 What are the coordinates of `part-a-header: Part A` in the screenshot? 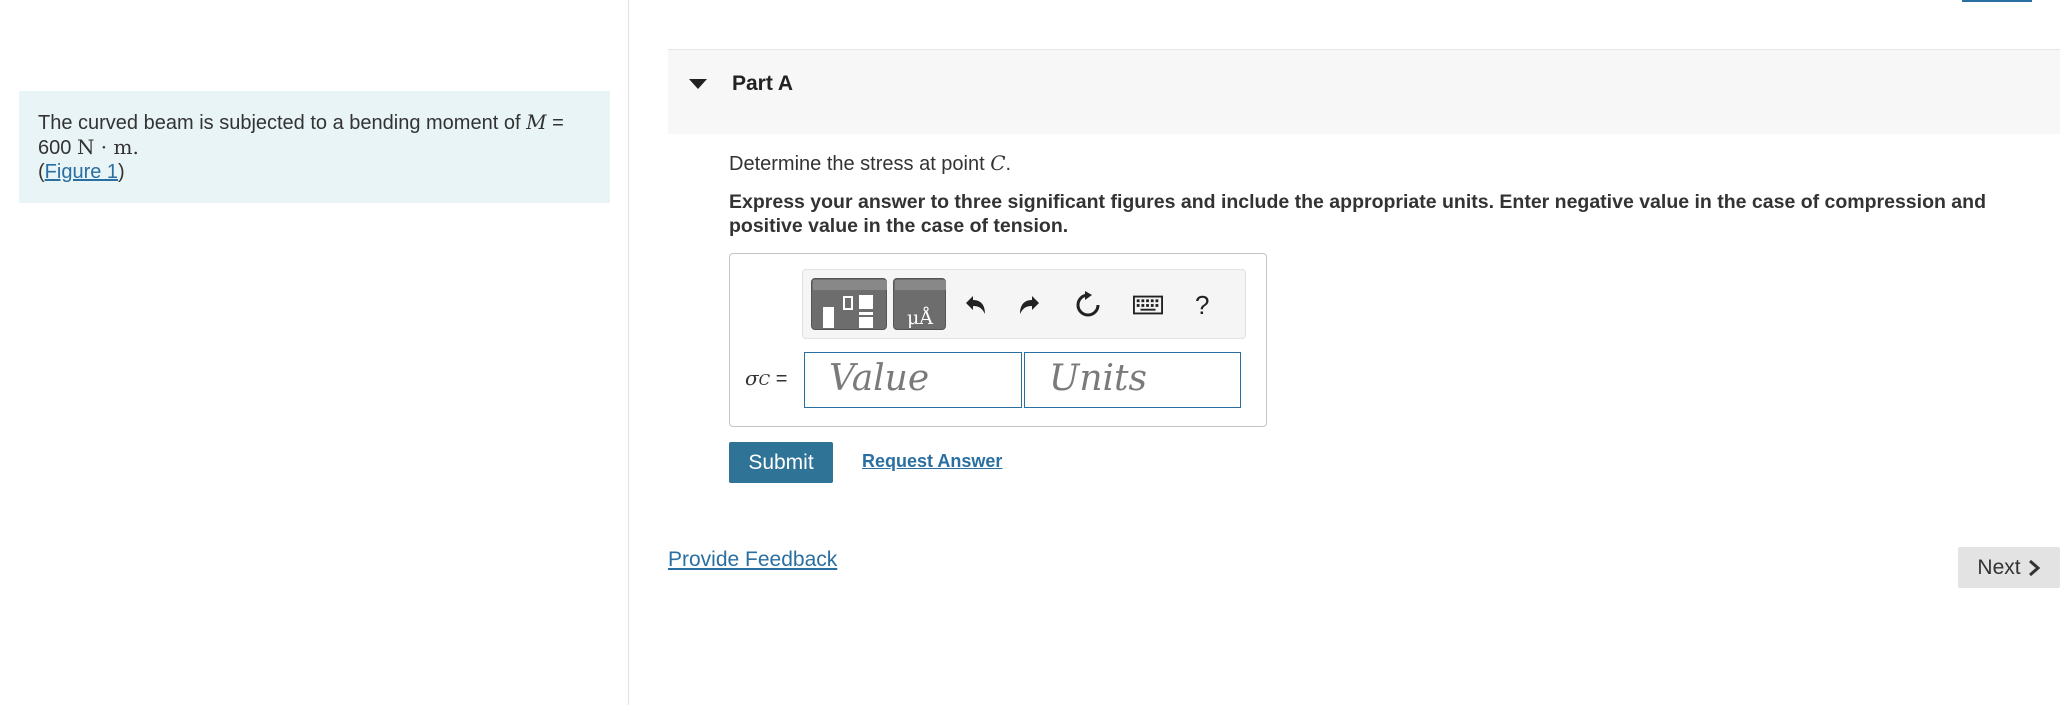 It's located at (1364, 91).